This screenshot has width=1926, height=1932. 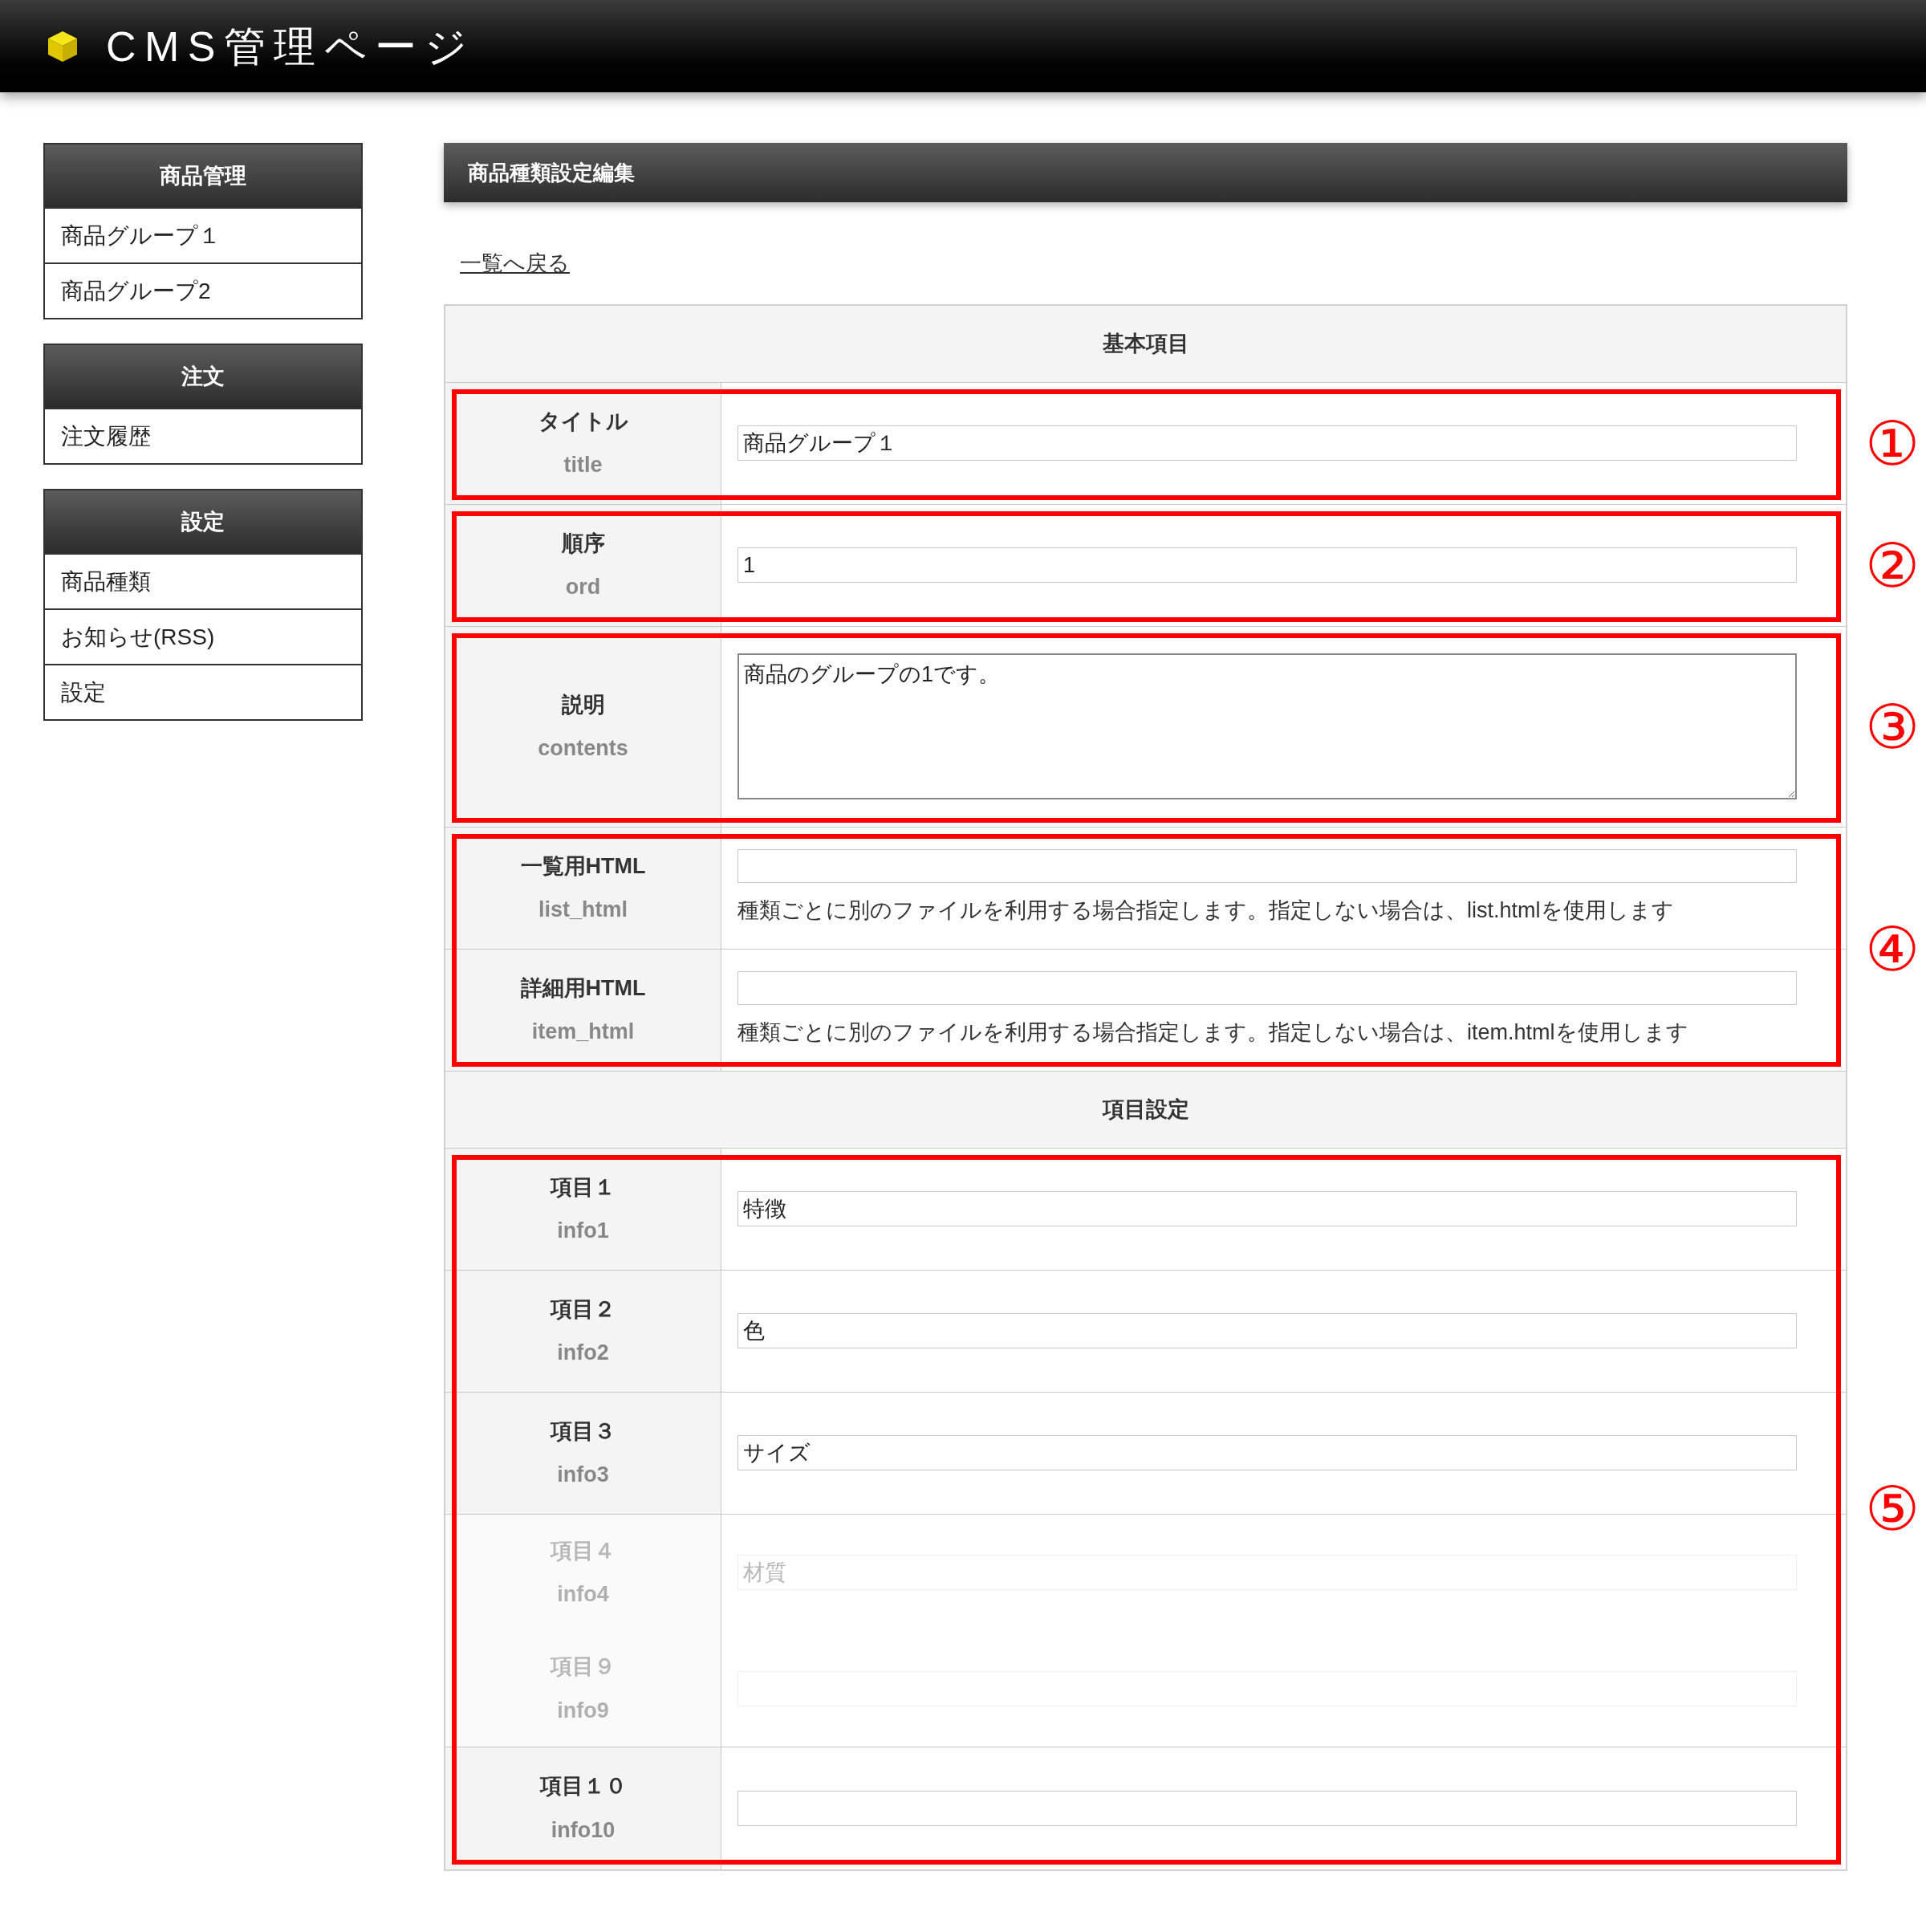 I want to click on field-key: ord, so click(x=583, y=587).